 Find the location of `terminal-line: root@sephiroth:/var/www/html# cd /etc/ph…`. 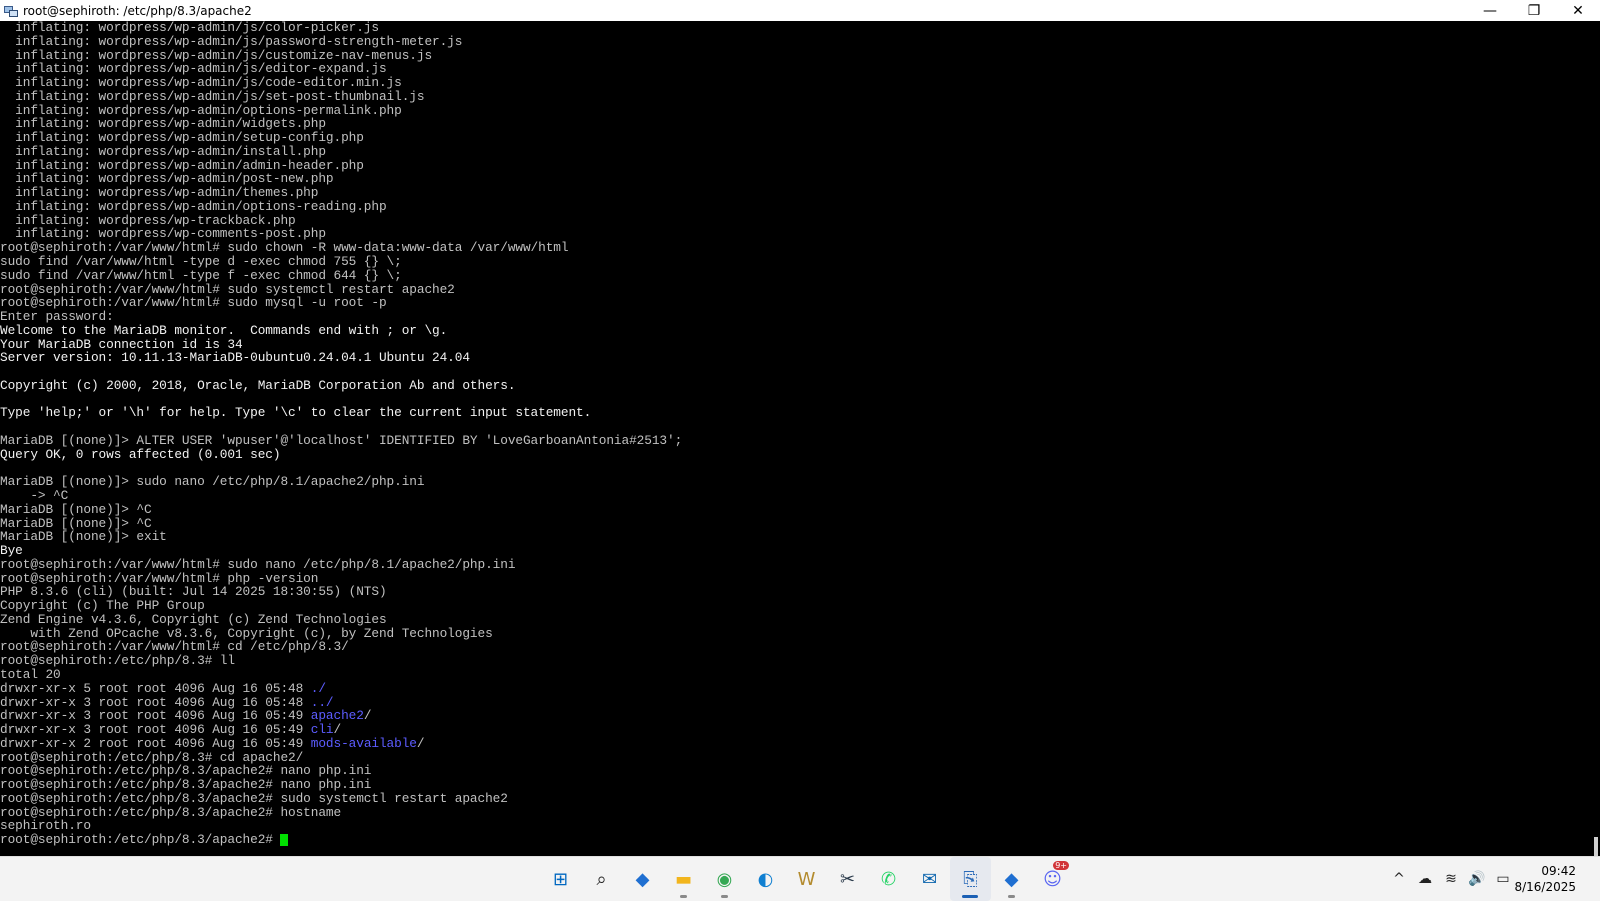

terminal-line: root@sephiroth:/var/www/html# cd /etc/ph… is located at coordinates (795, 647).